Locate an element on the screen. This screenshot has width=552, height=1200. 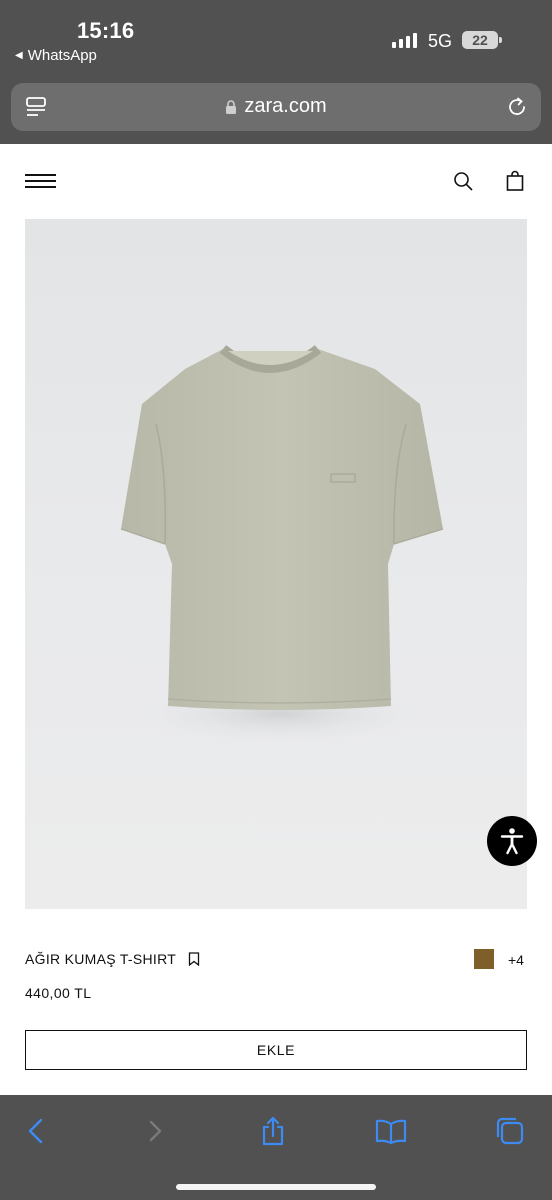
accessibility-button is located at coordinates (512, 841).